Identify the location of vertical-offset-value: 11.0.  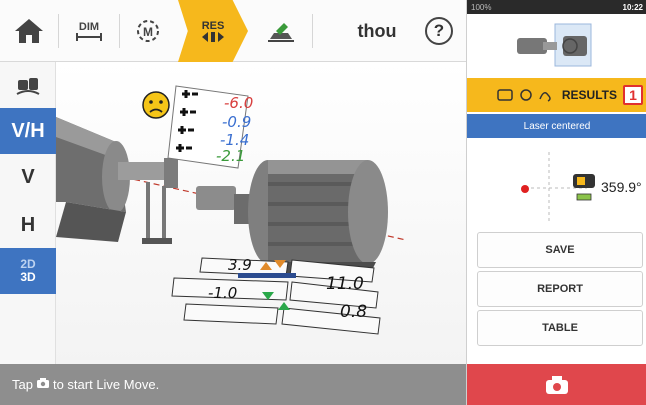
(345, 284).